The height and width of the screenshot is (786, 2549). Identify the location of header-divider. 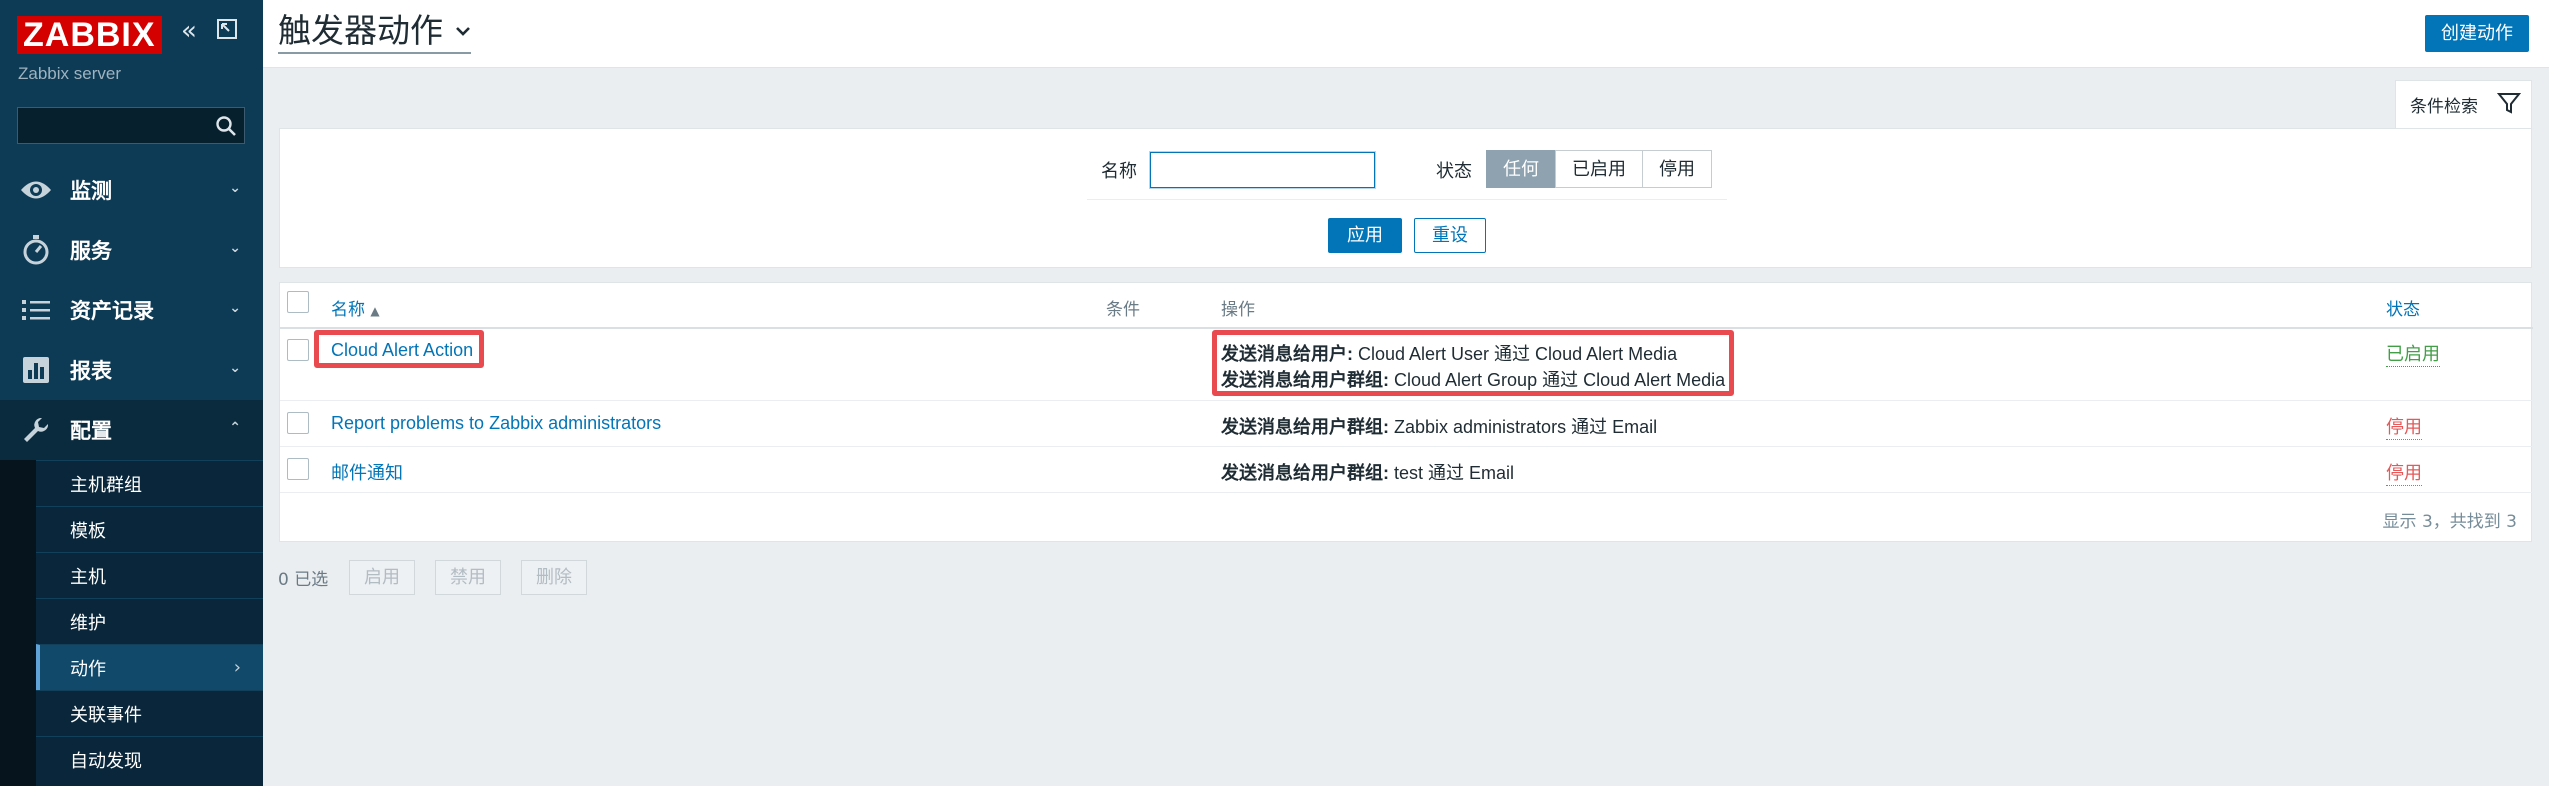
(1406, 328).